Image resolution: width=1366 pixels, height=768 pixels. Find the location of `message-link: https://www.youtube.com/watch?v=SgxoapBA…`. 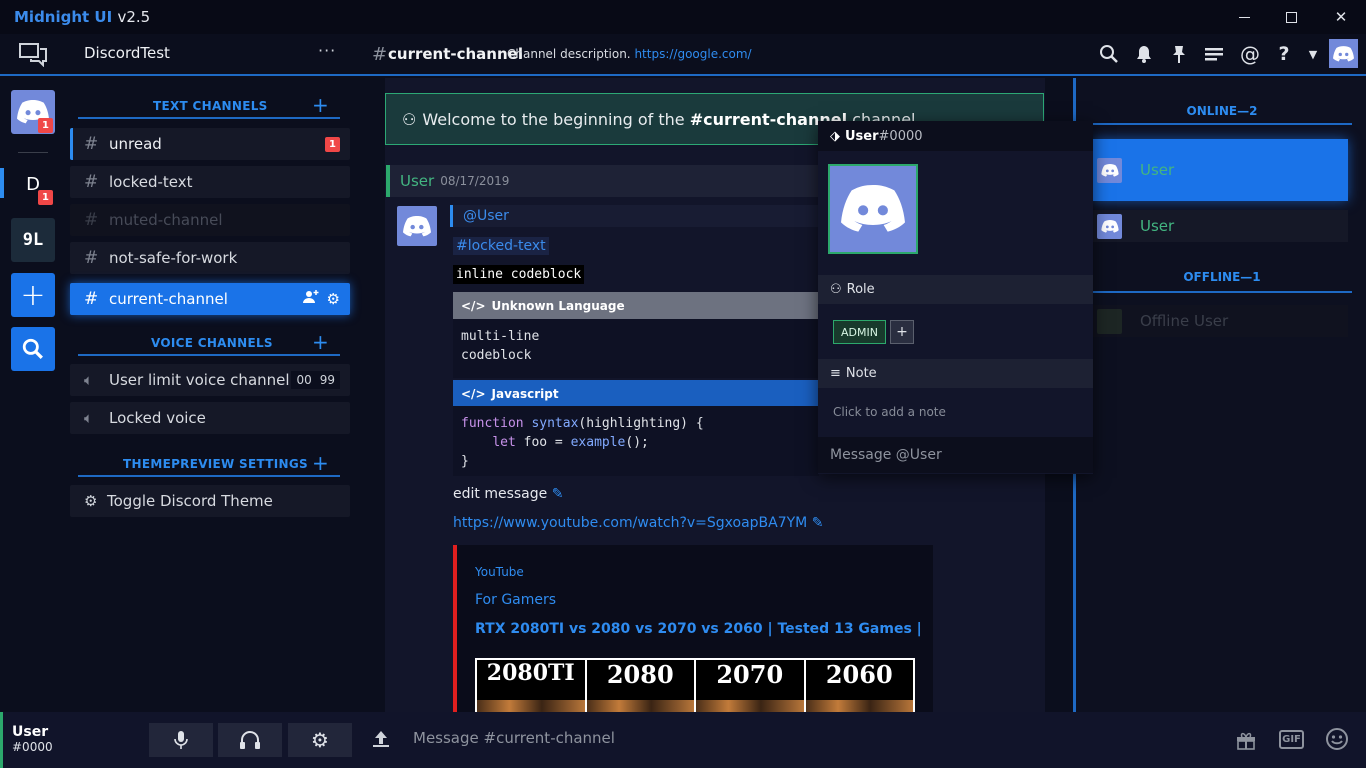

message-link: https://www.youtube.com/watch?v=SgxoapBA… is located at coordinates (638, 523).